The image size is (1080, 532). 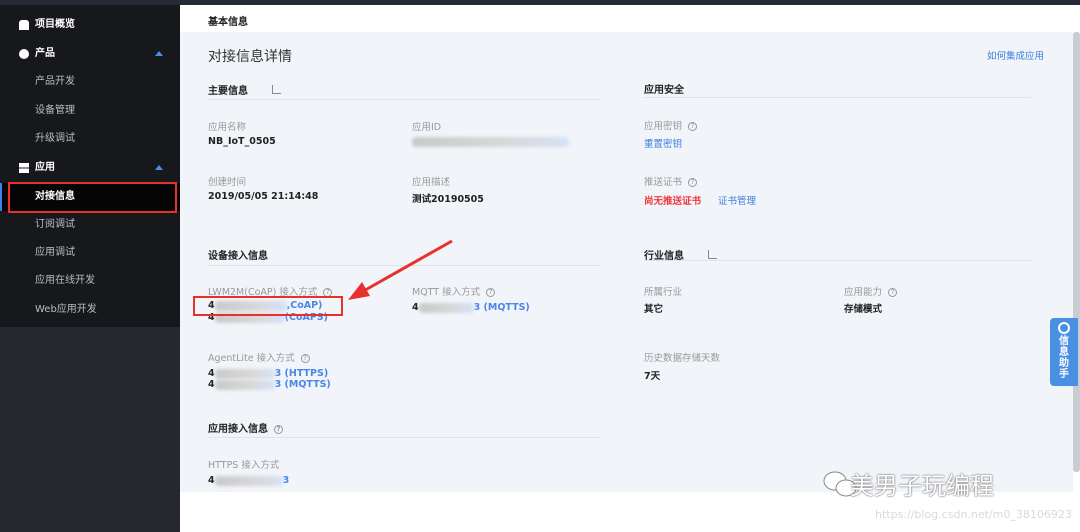 What do you see at coordinates (922, 486) in the screenshot?
I see `watermark-text: 美男子玩编程` at bounding box center [922, 486].